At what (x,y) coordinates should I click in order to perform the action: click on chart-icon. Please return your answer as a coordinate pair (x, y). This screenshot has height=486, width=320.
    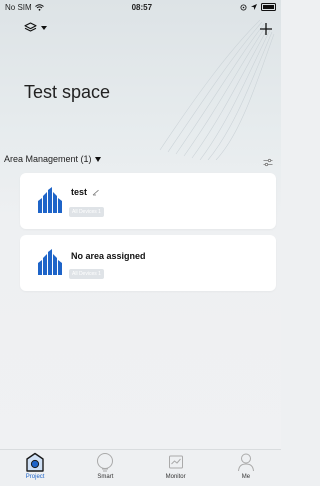
    Looking at the image, I should click on (175, 462).